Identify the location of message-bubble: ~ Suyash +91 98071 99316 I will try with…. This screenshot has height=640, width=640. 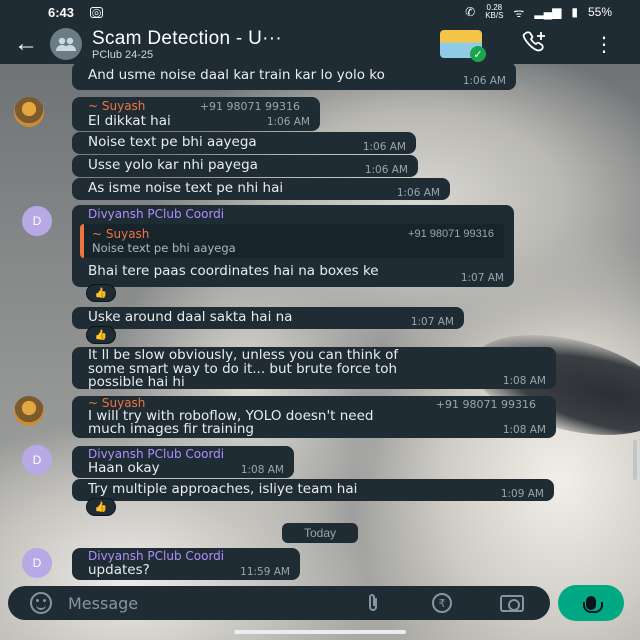
(314, 417).